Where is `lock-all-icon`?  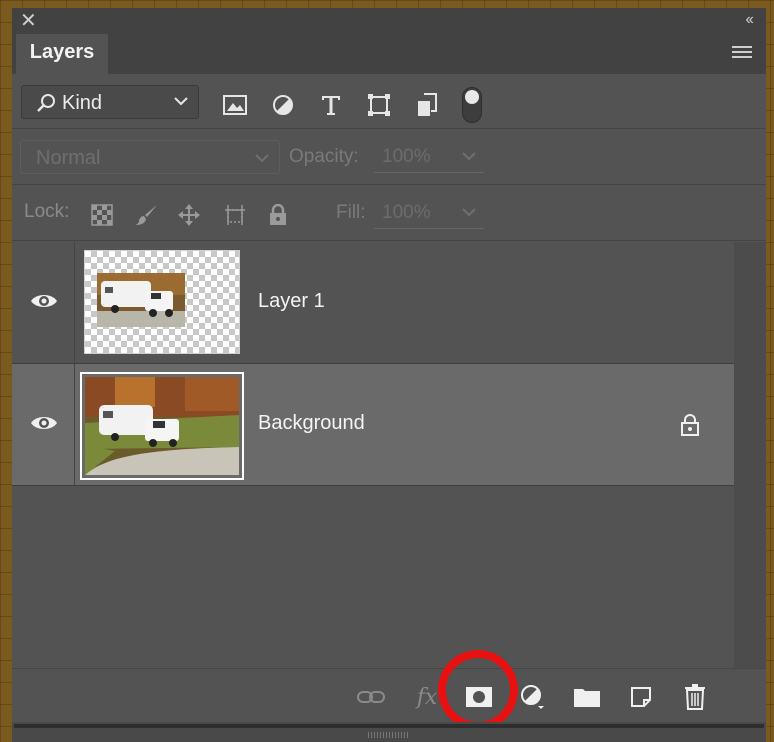 lock-all-icon is located at coordinates (278, 215).